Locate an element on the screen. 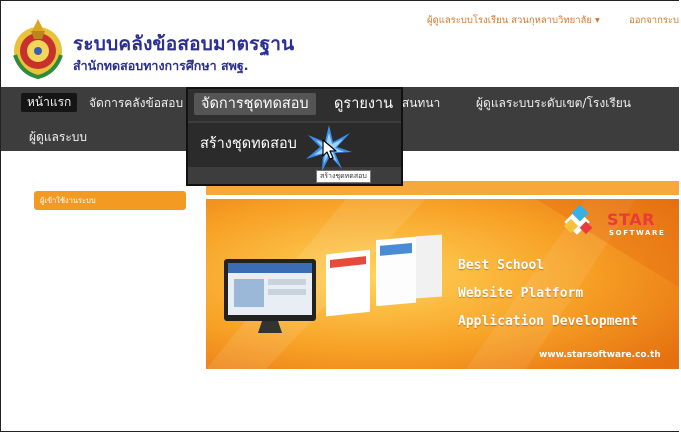  create-test-set-item: สร้างชุดทดสอบ is located at coordinates (248, 143).